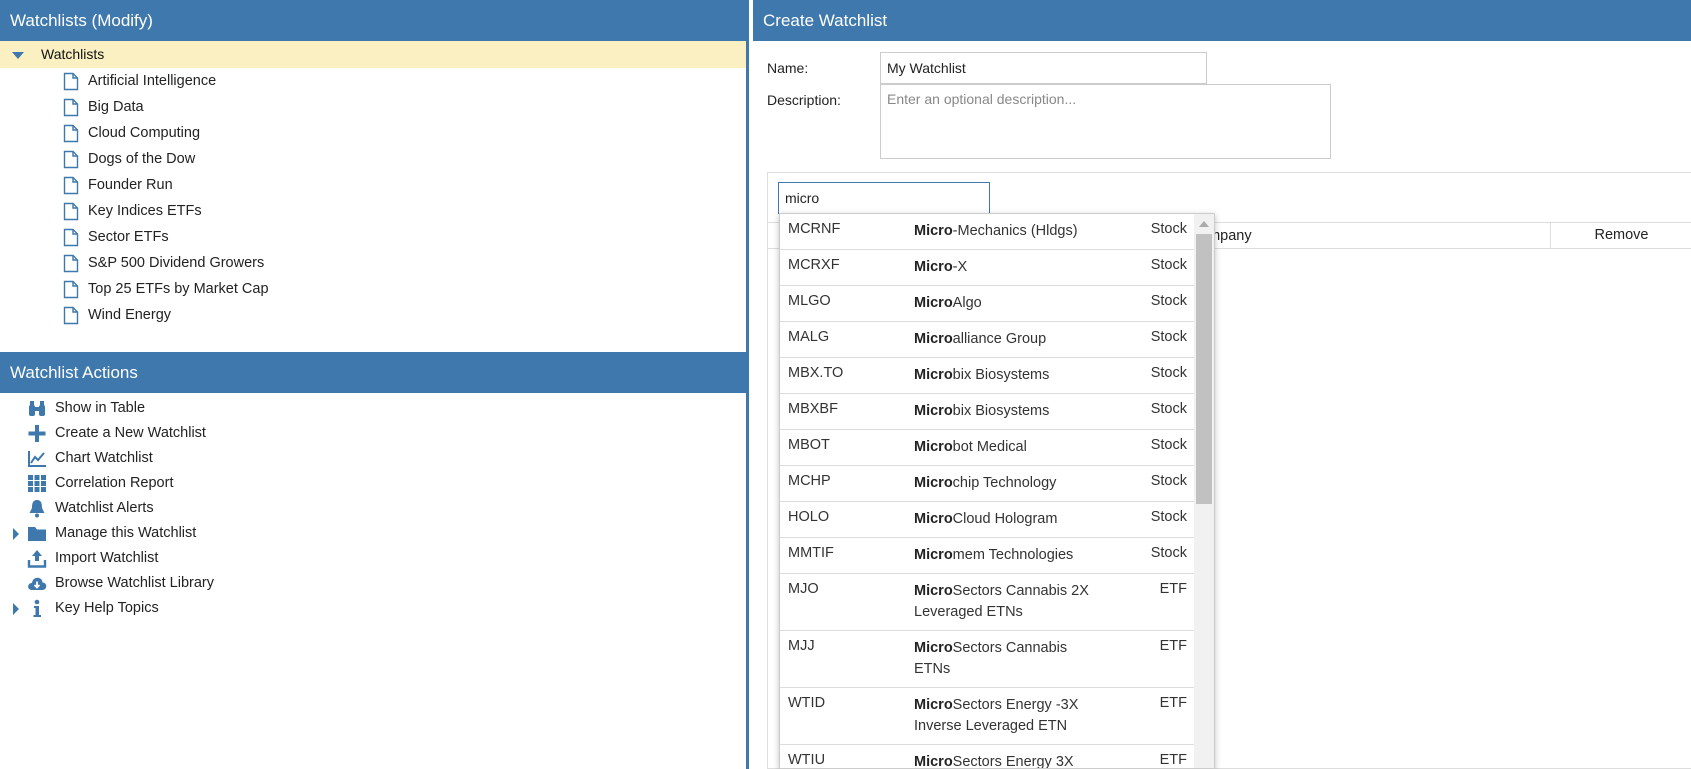 The image size is (1691, 769). What do you see at coordinates (1105, 121) in the screenshot?
I see `description-input` at bounding box center [1105, 121].